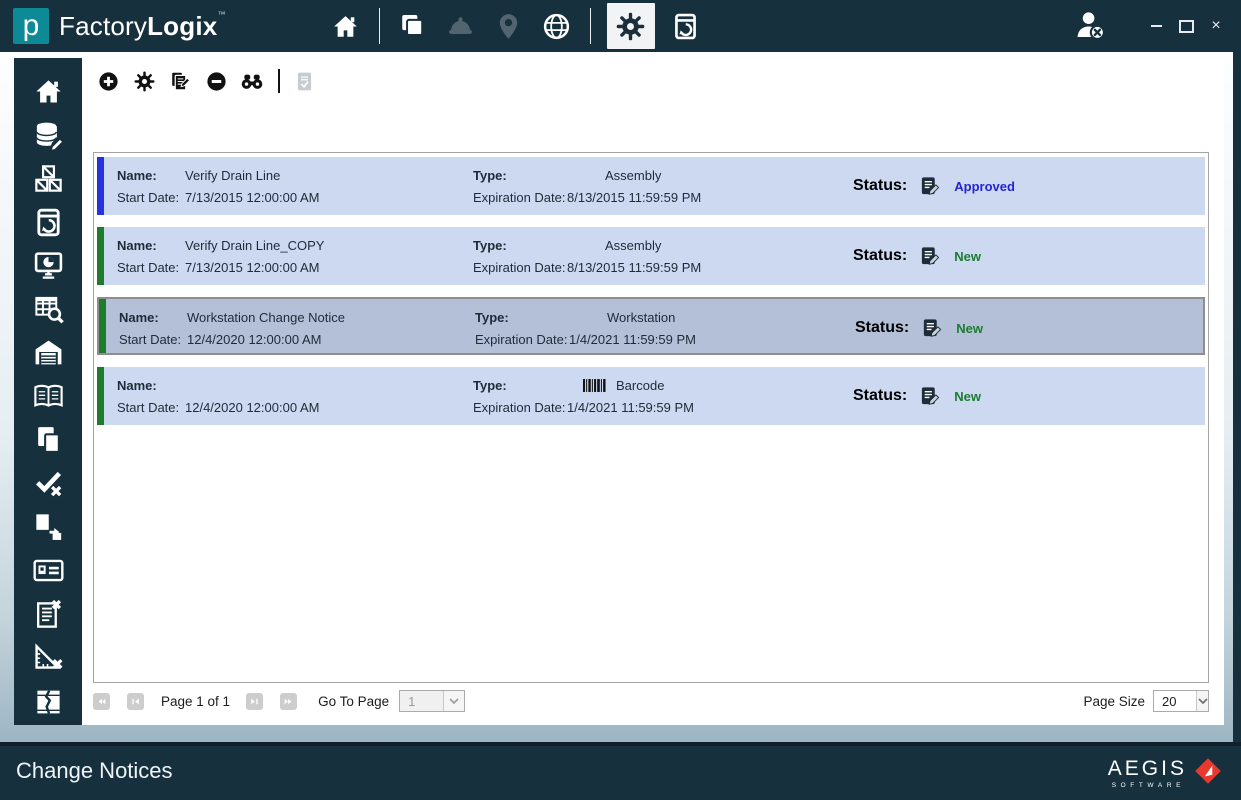  I want to click on sidebar-item-database-edit-icon, so click(48, 135).